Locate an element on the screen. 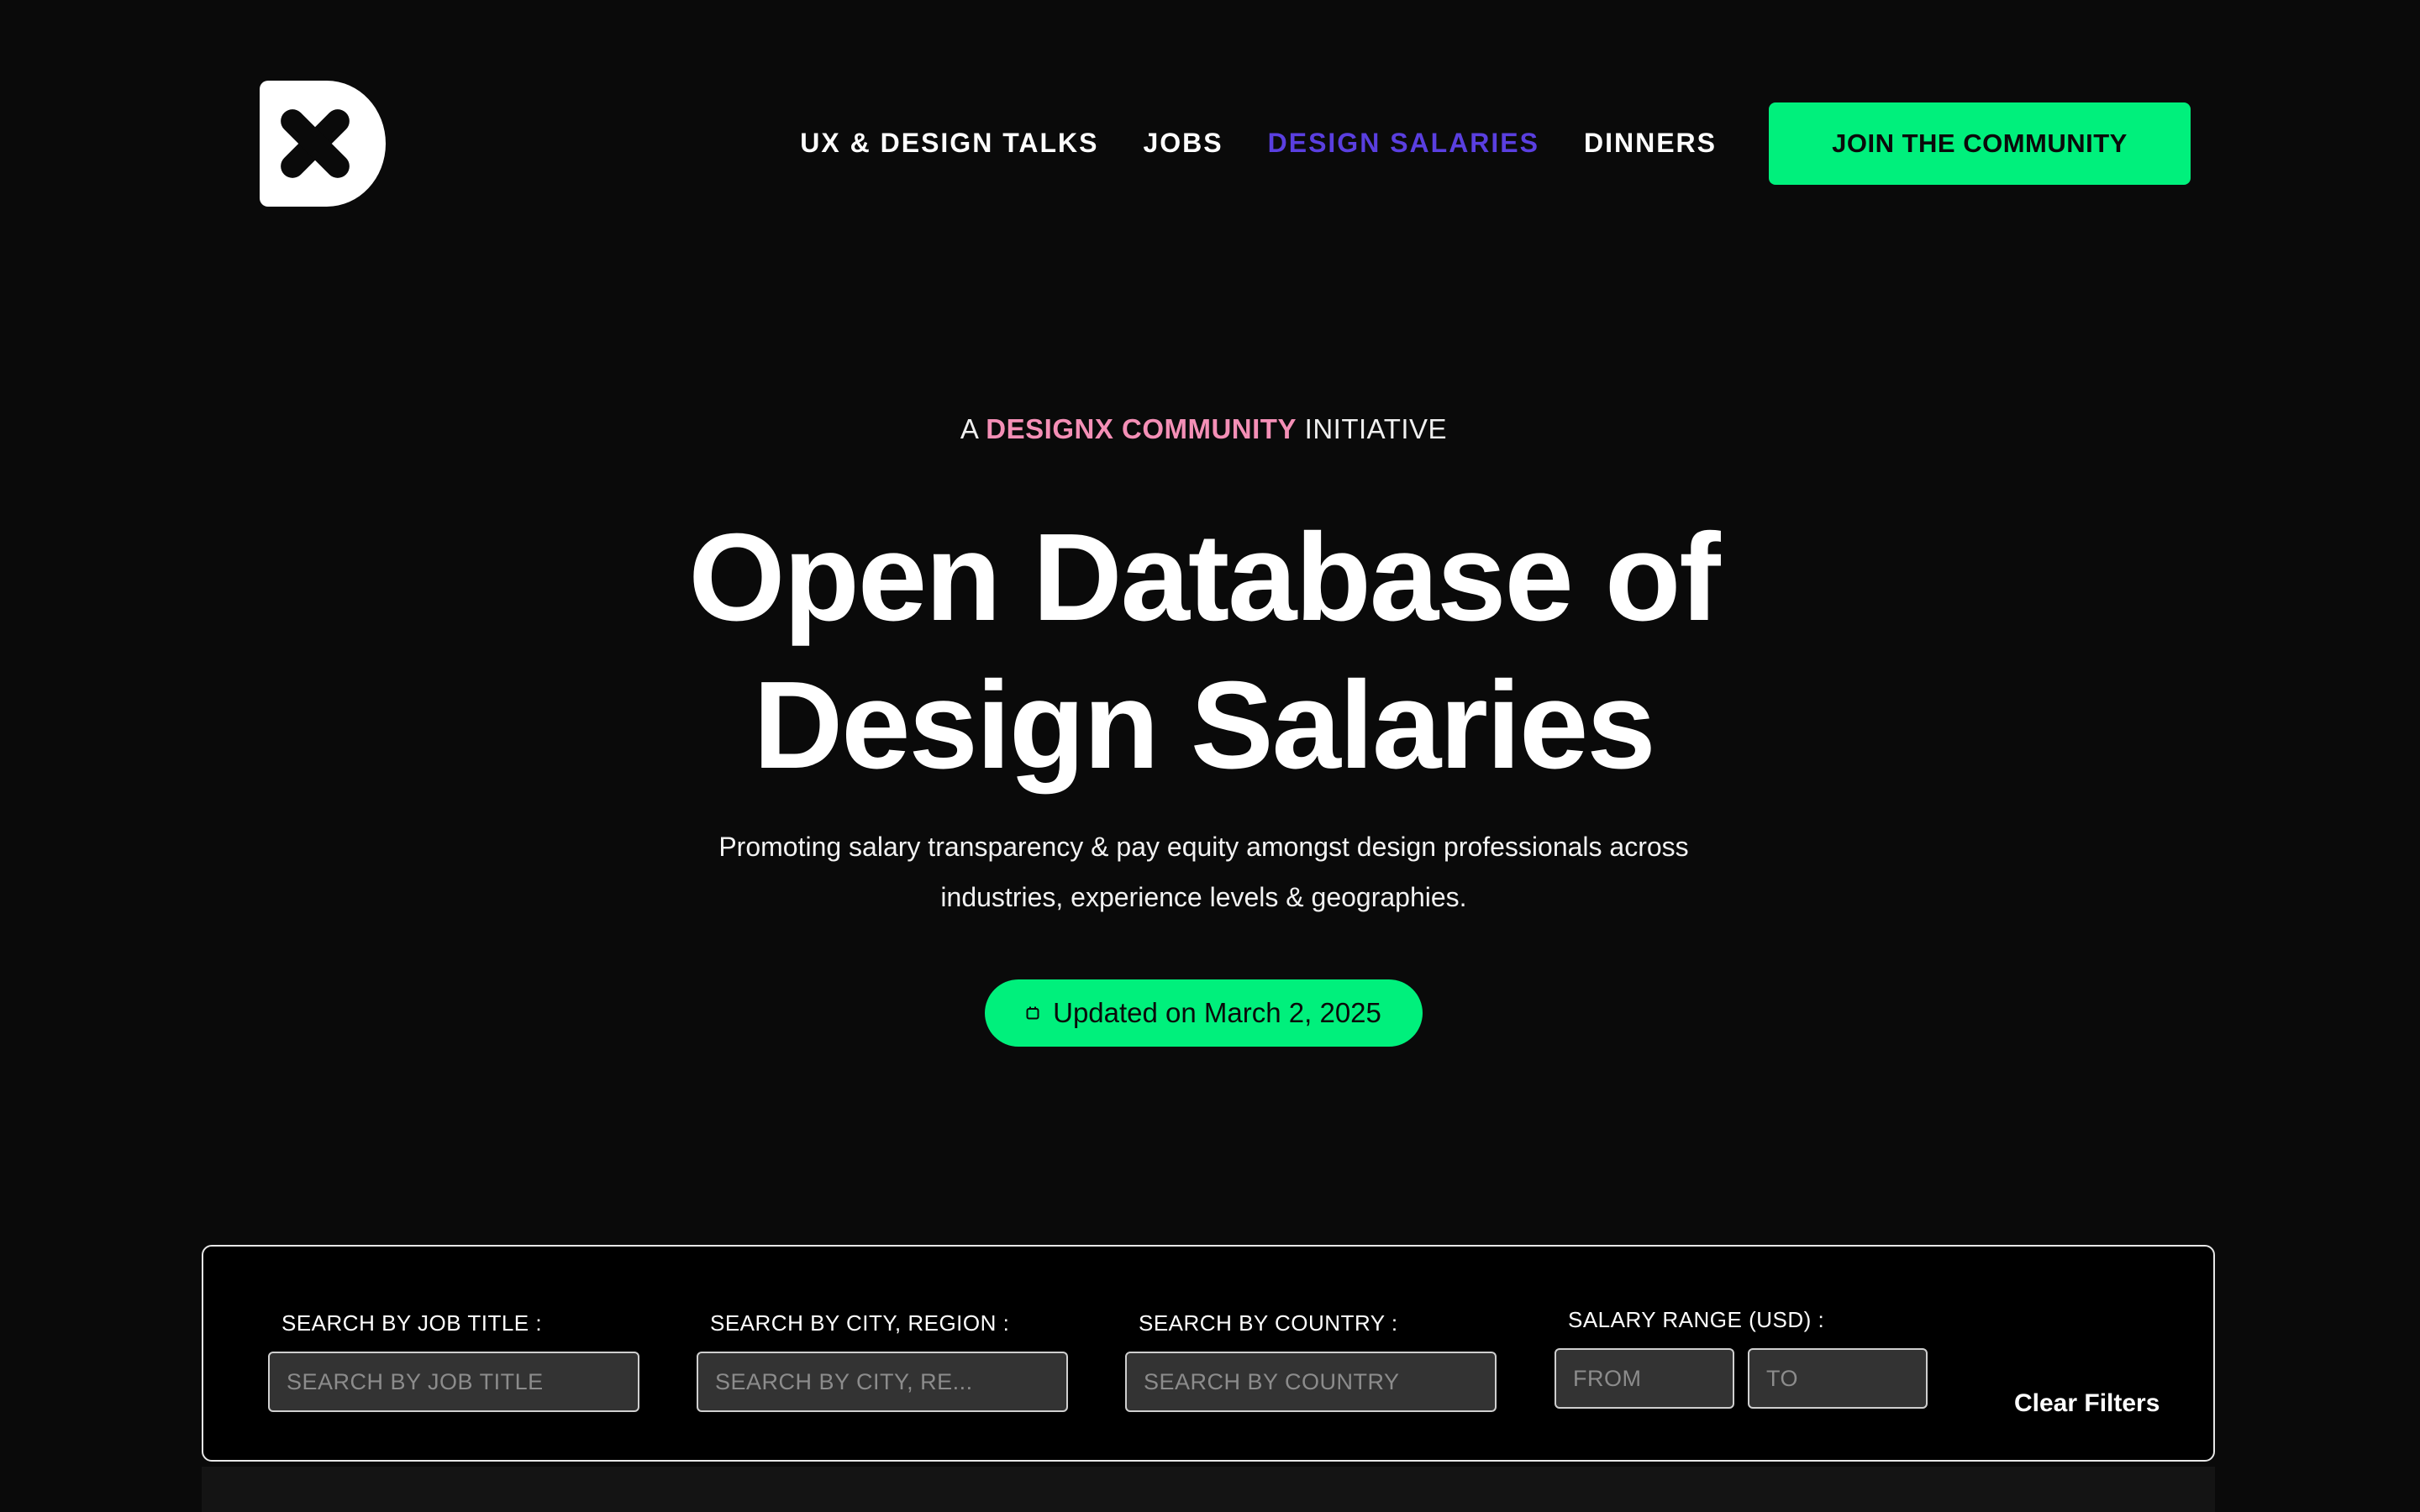 This screenshot has height=1512, width=2420. nav-link-dinners: DINNERS is located at coordinates (1650, 143).